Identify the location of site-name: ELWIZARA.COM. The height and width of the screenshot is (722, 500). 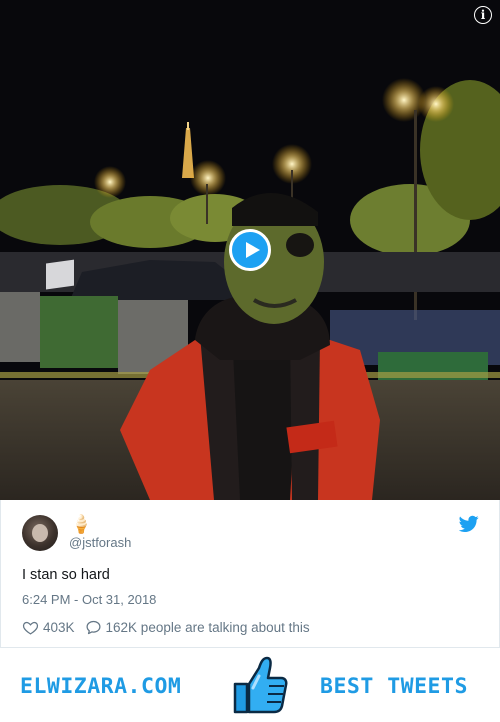
(100, 686).